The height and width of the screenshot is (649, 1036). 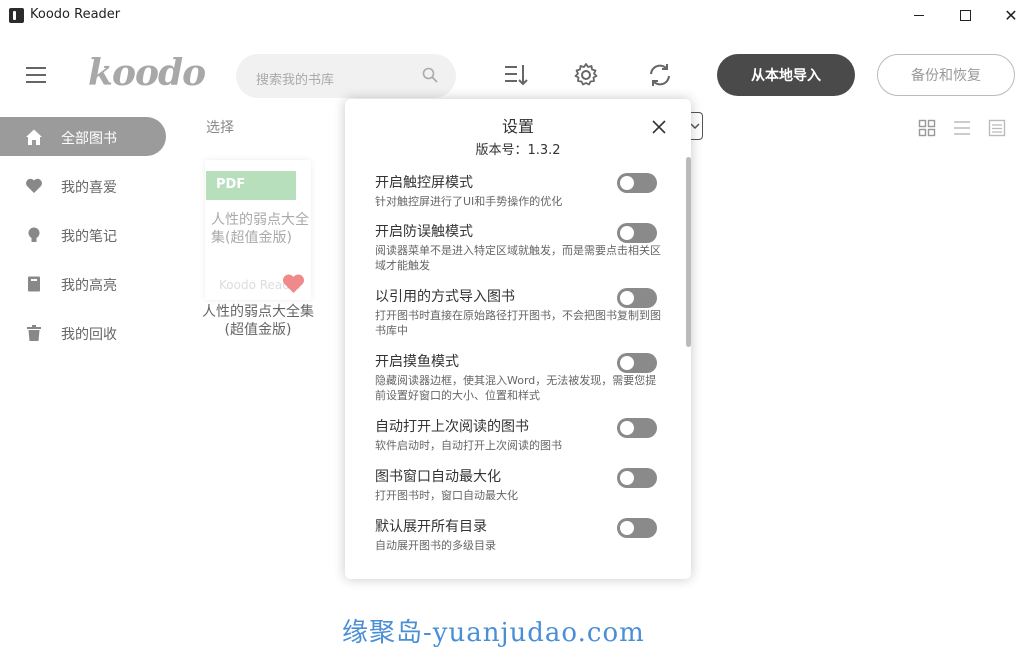 I want to click on maximize-icon, so click(x=965, y=15).